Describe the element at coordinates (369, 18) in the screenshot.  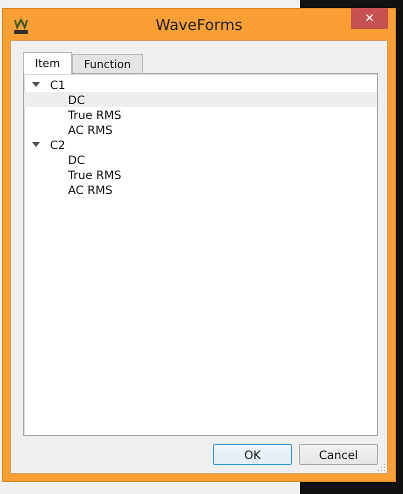
I see `close-button: ×` at that location.